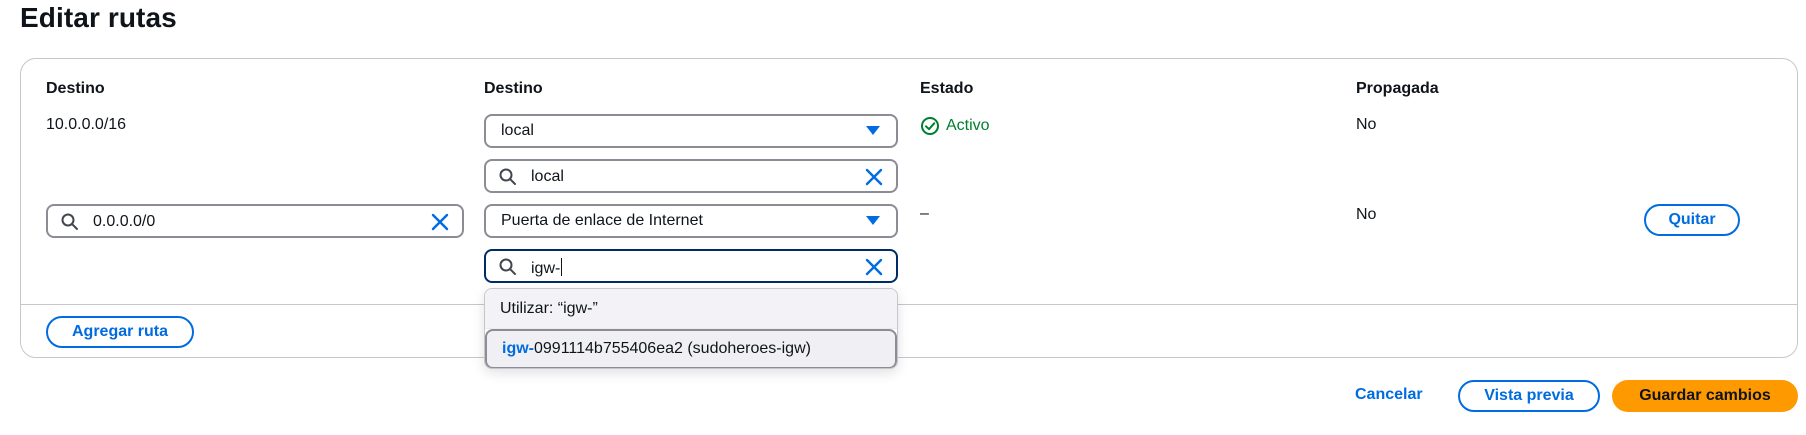  I want to click on preview-button: Vista previa, so click(1529, 396).